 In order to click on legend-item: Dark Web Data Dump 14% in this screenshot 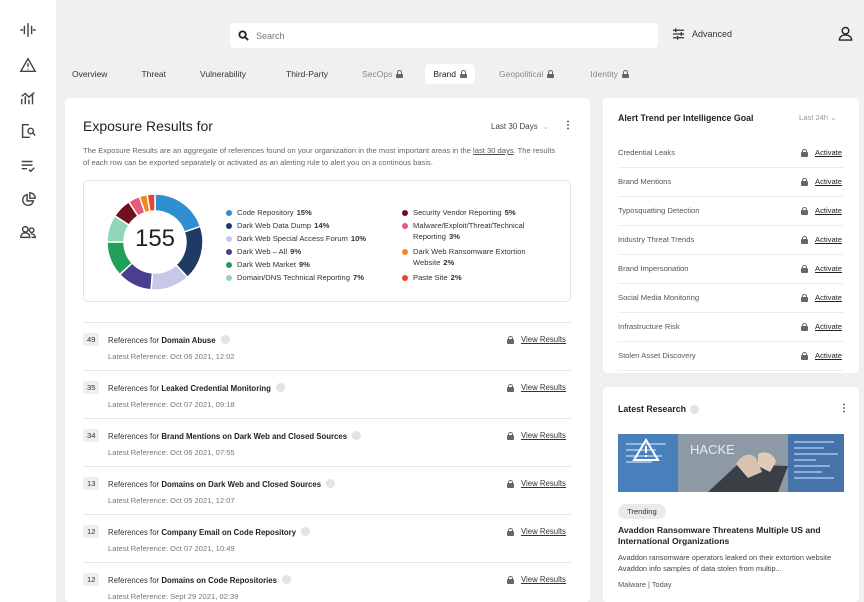, I will do `click(277, 225)`.